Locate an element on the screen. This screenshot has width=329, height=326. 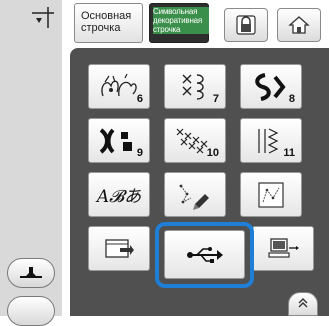
lock-button is located at coordinates (246, 25).